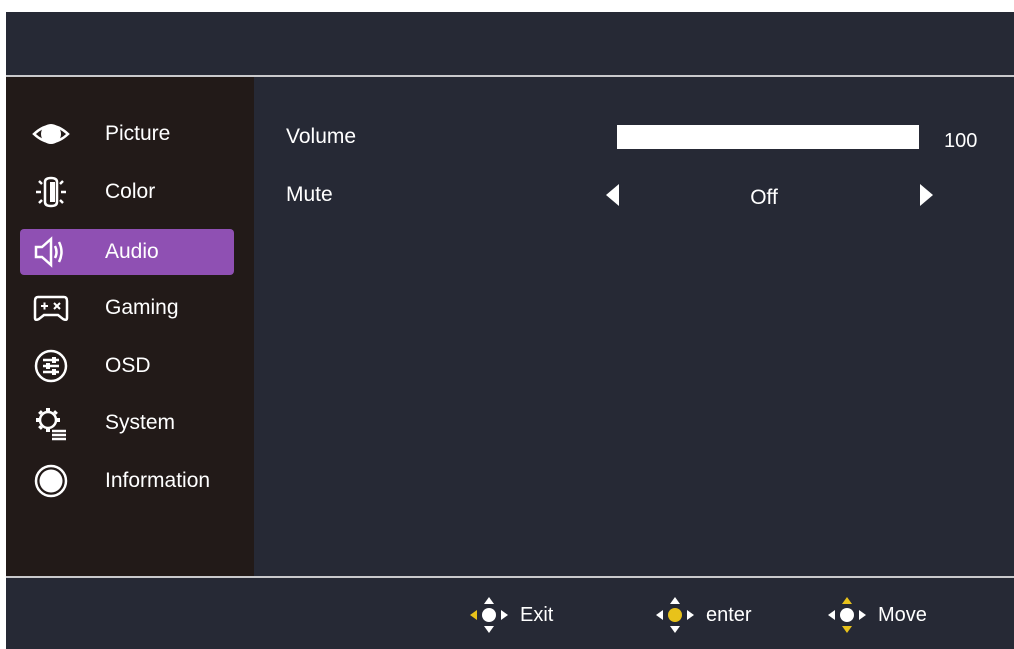  I want to click on menu-item-picture: Picture, so click(127, 134).